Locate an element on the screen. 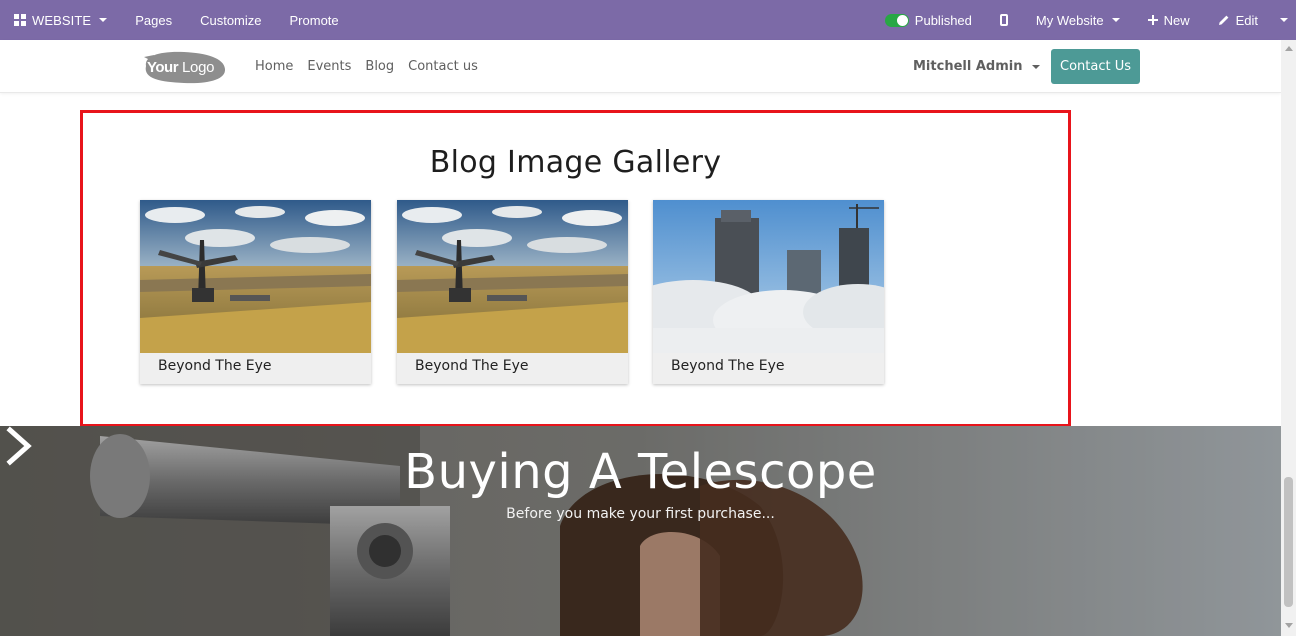  website-menu: WEBSITE is located at coordinates (60, 20).